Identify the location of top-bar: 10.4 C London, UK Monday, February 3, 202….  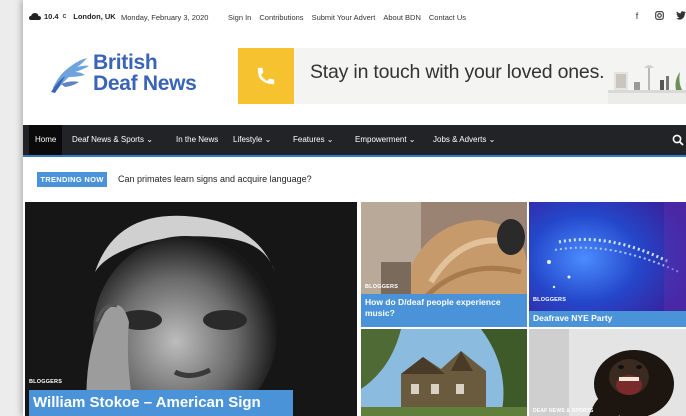
(354, 19).